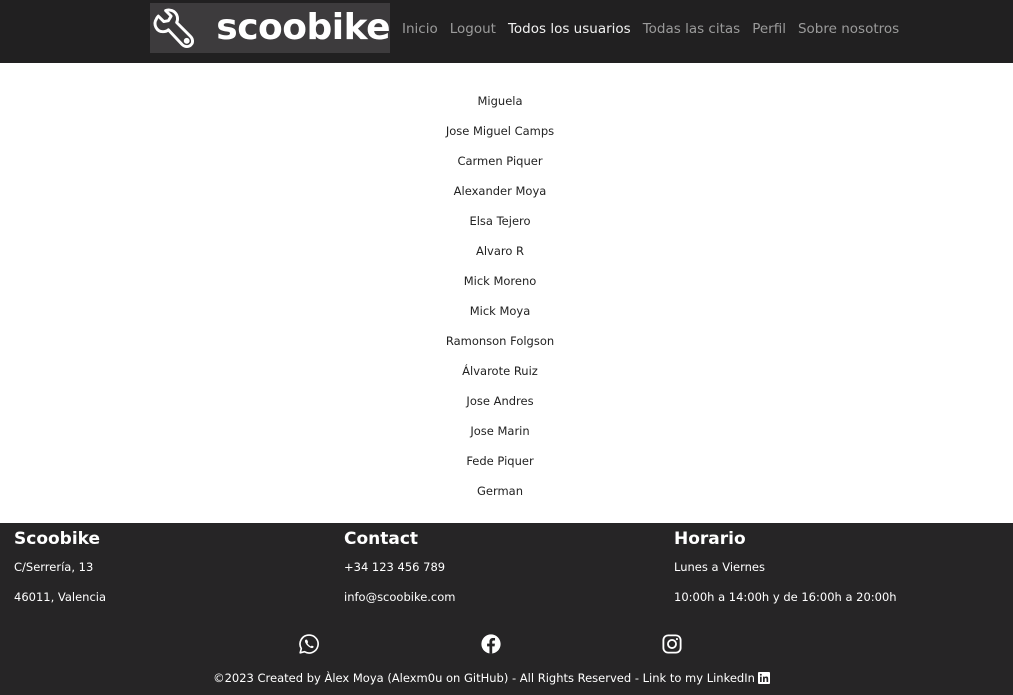 Image resolution: width=1013 pixels, height=695 pixels. Describe the element at coordinates (500, 193) in the screenshot. I see `user-list-item: Alexander Moya` at that location.